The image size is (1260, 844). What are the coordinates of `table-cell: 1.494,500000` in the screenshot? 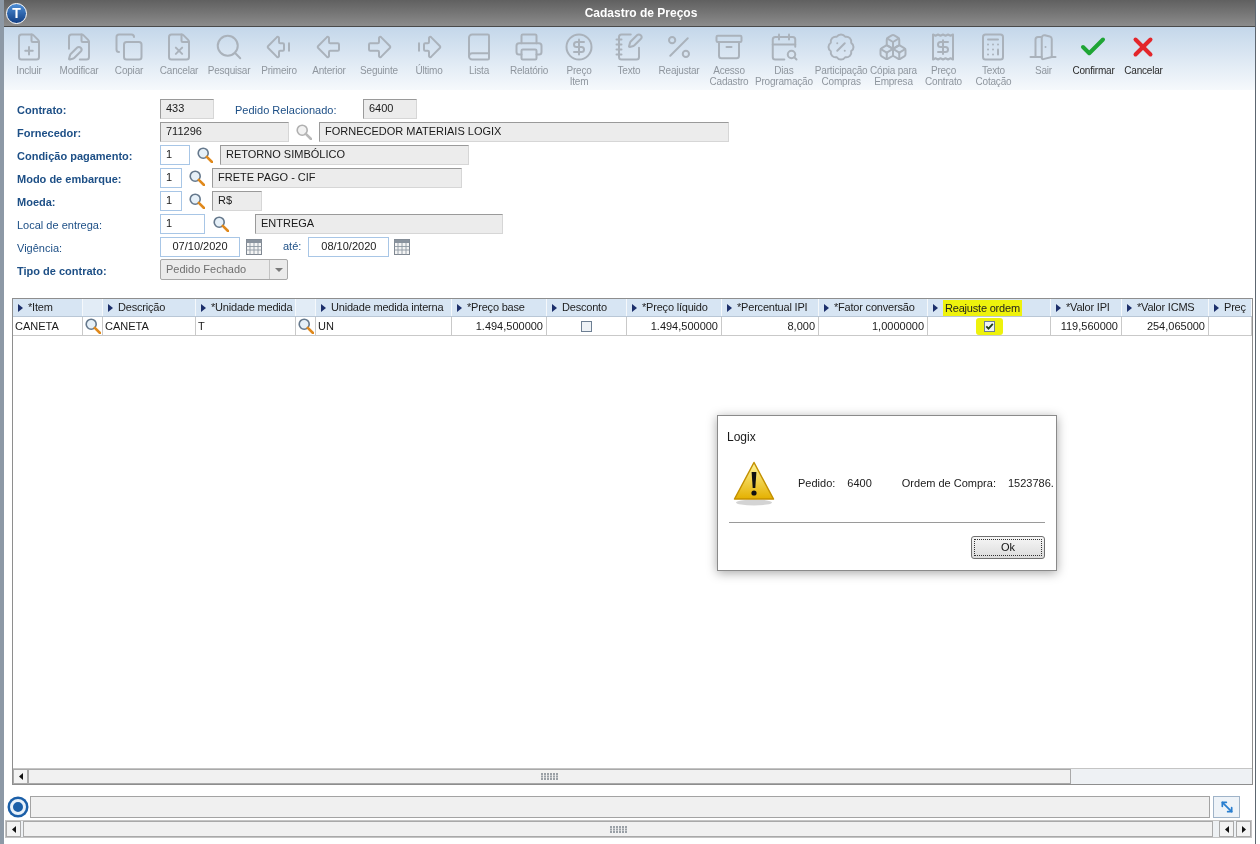 It's located at (499, 326).